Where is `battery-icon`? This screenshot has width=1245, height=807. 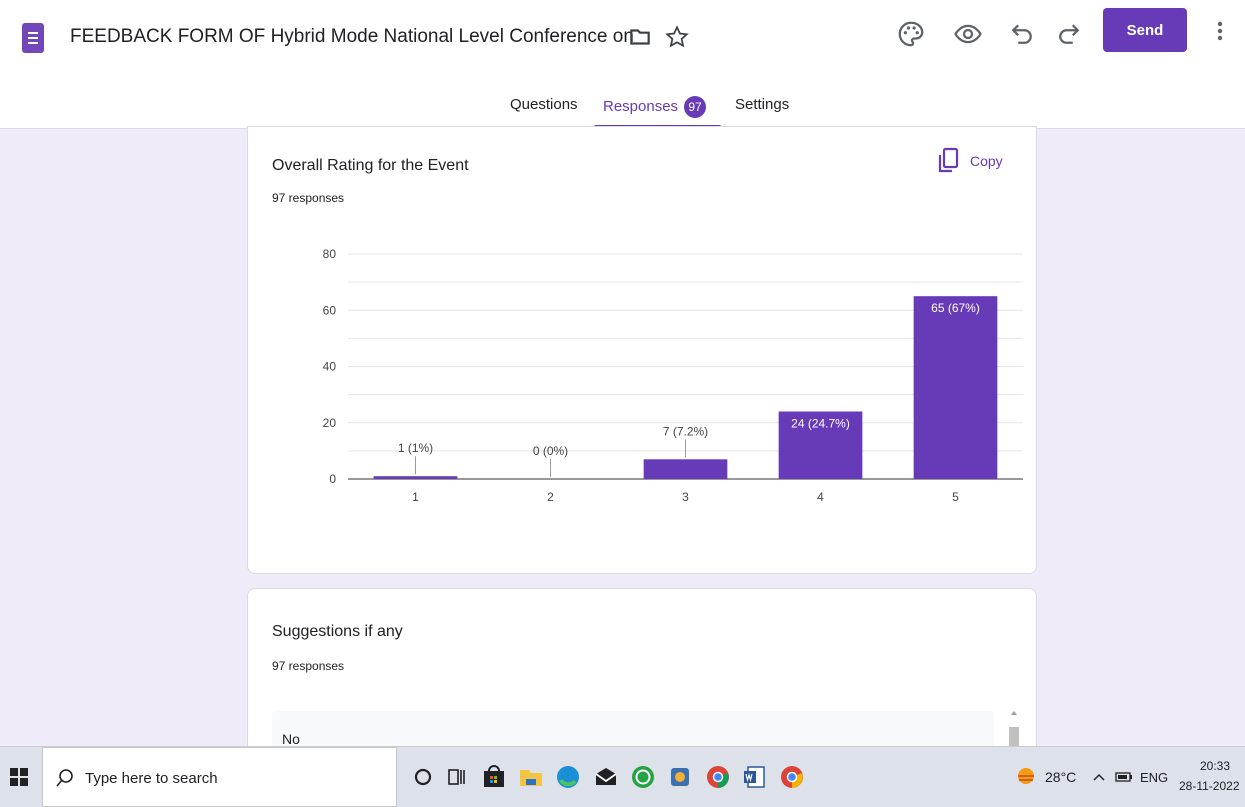
battery-icon is located at coordinates (1124, 777).